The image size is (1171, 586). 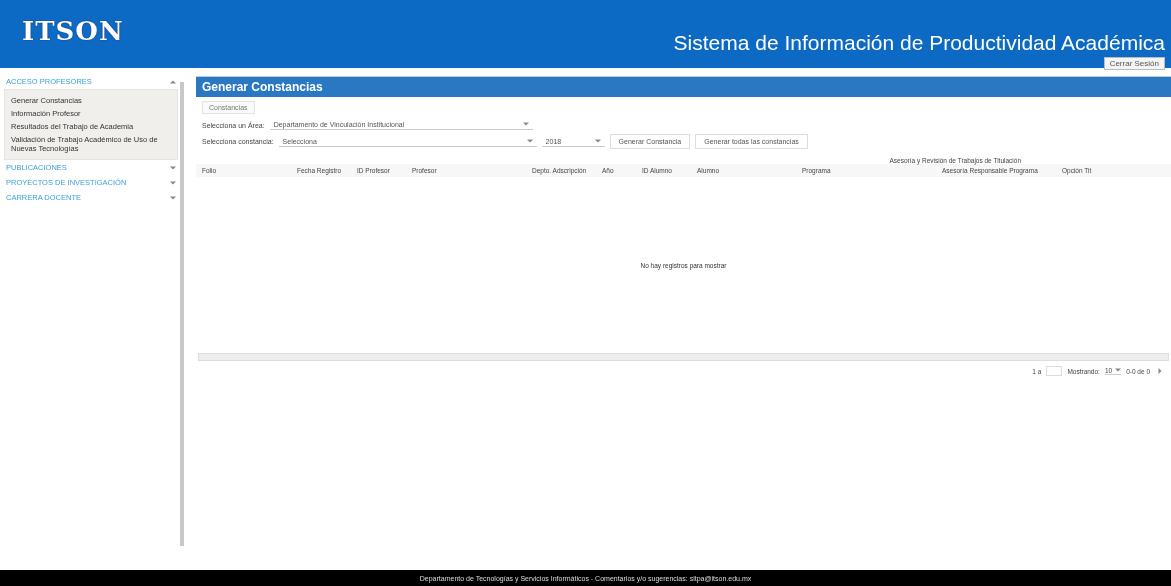 I want to click on horizontal-scrollbar, so click(x=683, y=357).